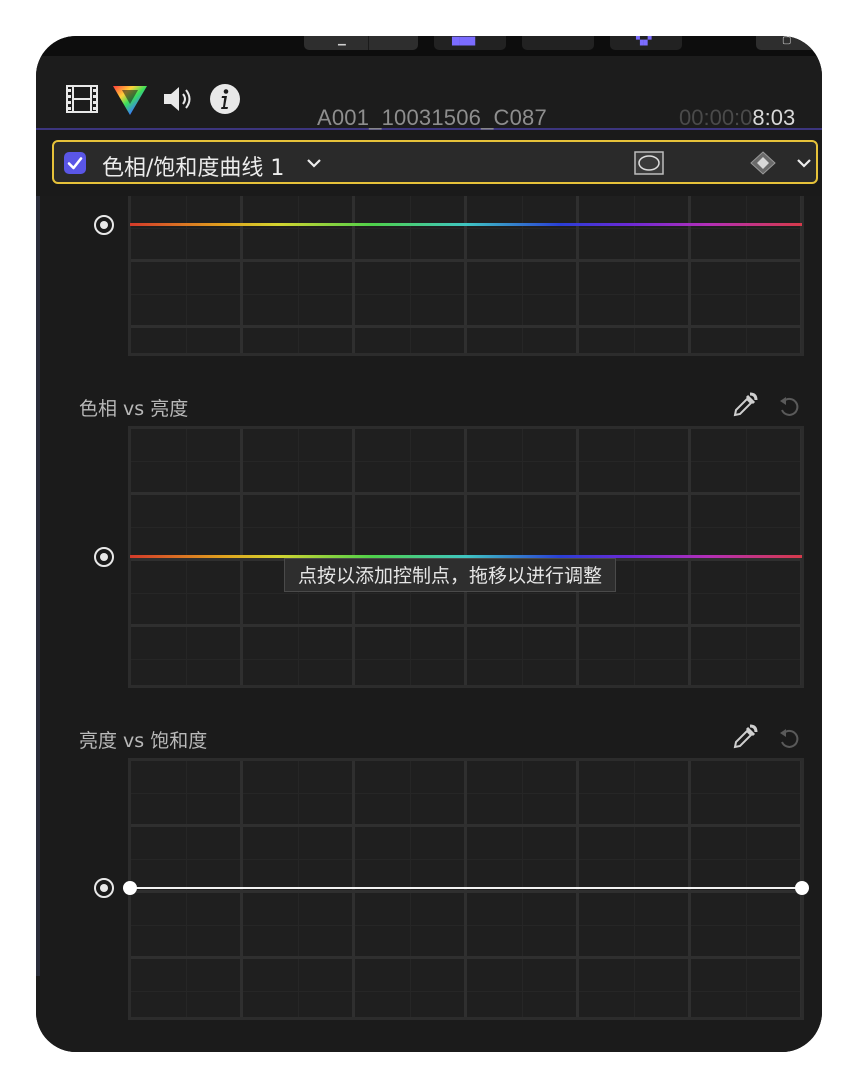 The image size is (858, 1088). Describe the element at coordinates (342, 41) in the screenshot. I see `minus-icon: ▁` at that location.